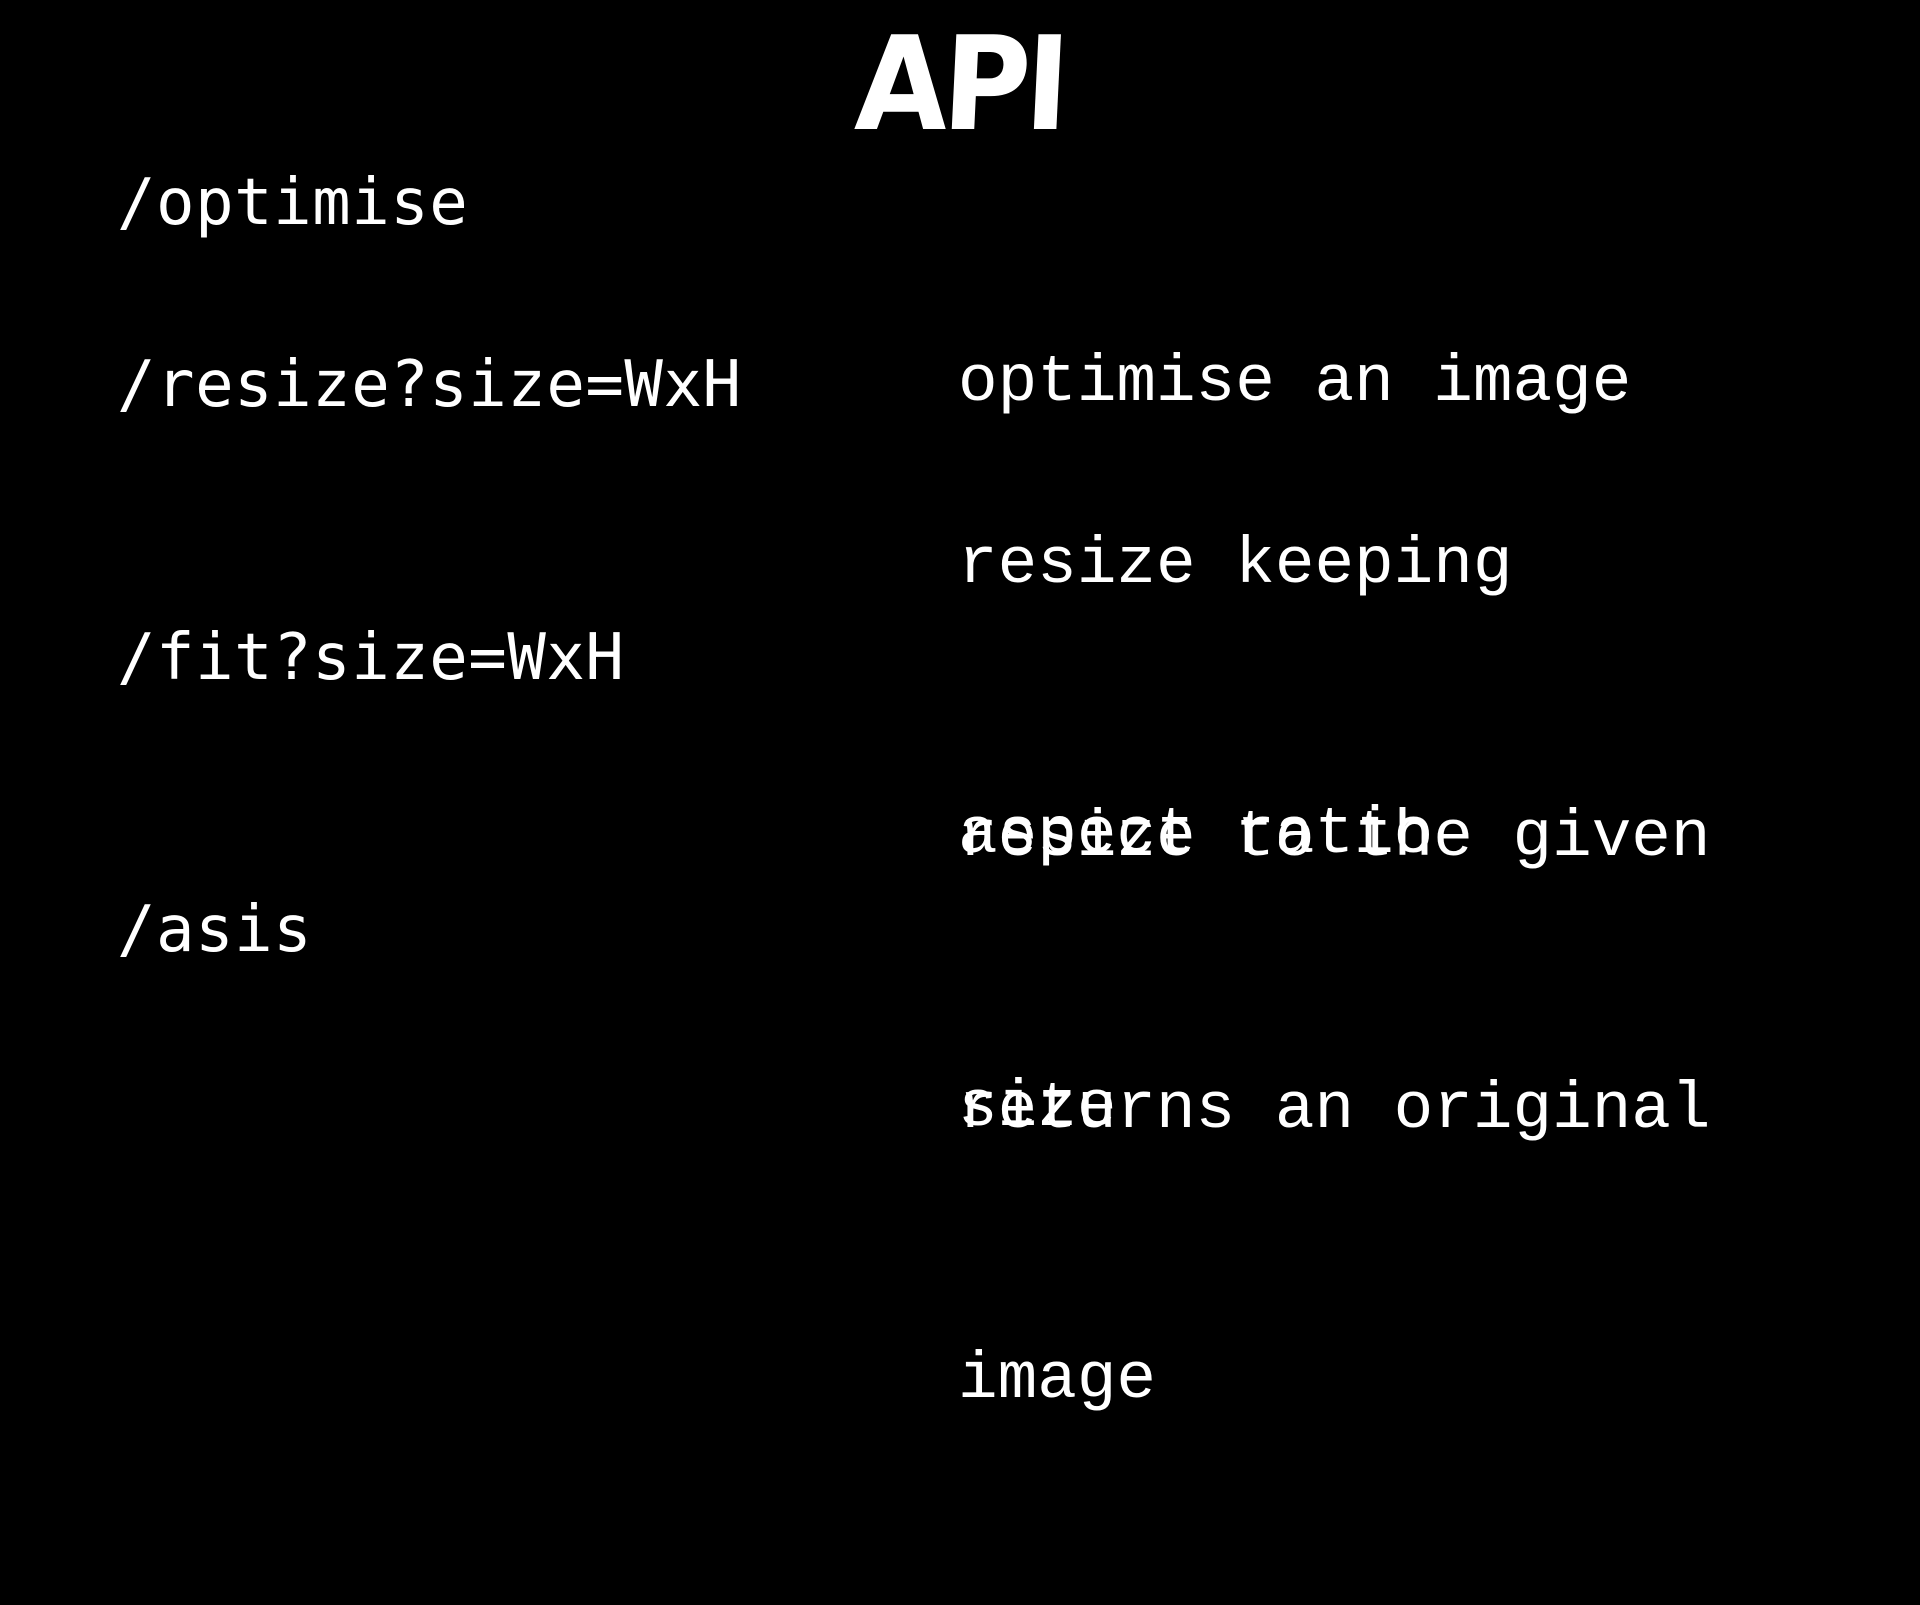  Describe the element at coordinates (1334, 837) in the screenshot. I see `description-line: resize to the given` at that location.